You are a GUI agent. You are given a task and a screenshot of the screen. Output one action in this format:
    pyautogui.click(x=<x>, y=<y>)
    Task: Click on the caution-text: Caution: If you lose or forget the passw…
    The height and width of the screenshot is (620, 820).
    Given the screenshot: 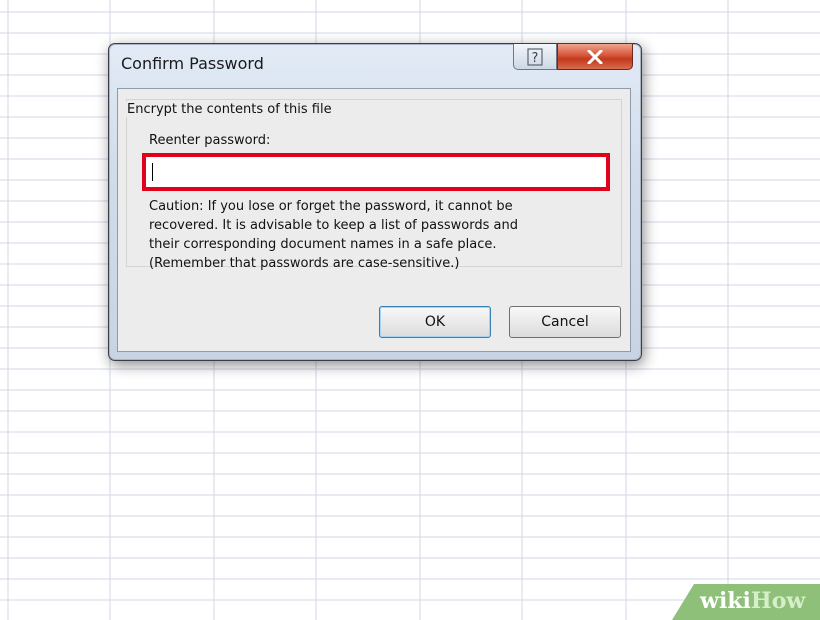 What is the action you would take?
    pyautogui.click(x=333, y=235)
    